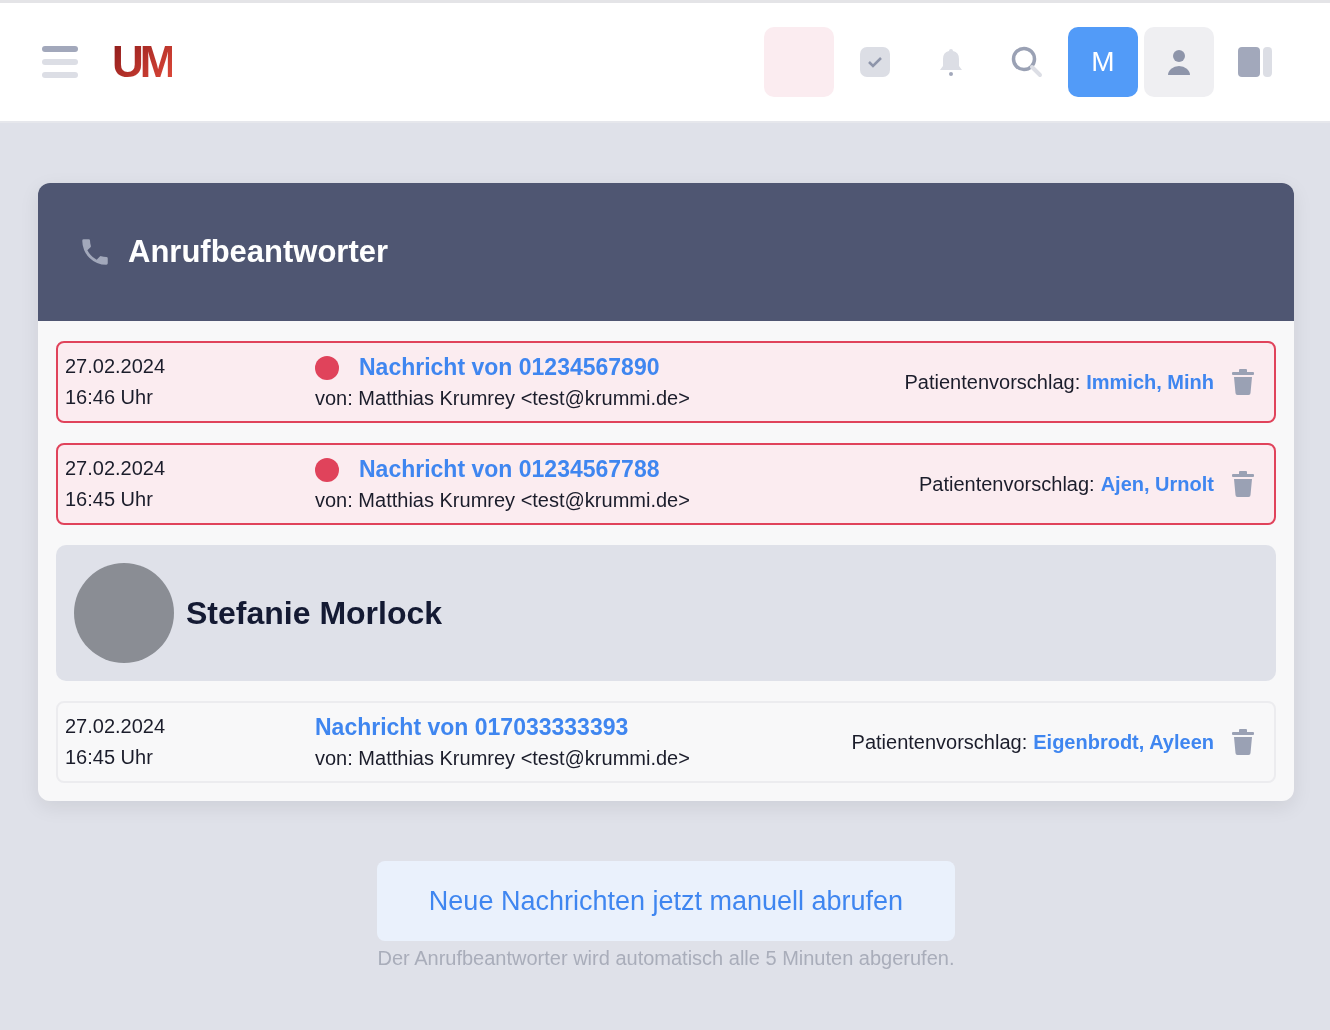  I want to click on person-icon, so click(1179, 62).